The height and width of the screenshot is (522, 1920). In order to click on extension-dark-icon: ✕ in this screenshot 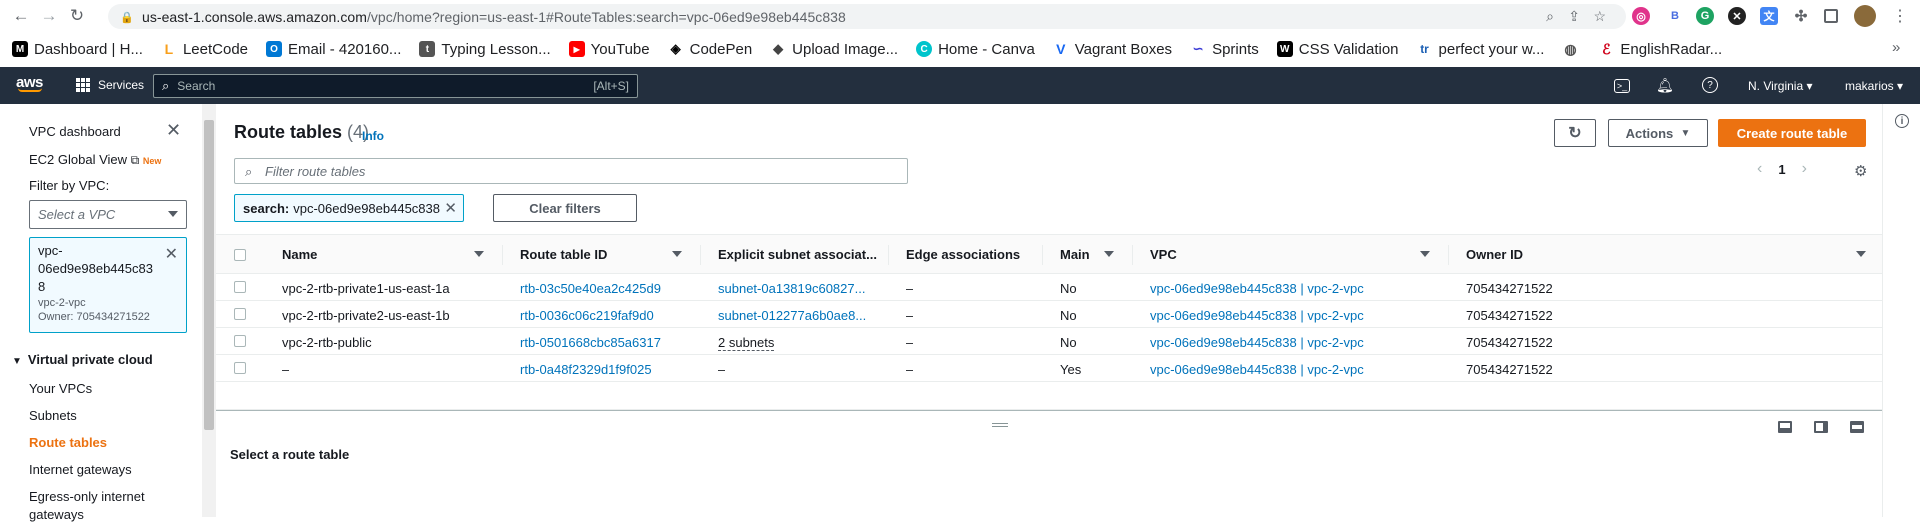, I will do `click(1737, 16)`.